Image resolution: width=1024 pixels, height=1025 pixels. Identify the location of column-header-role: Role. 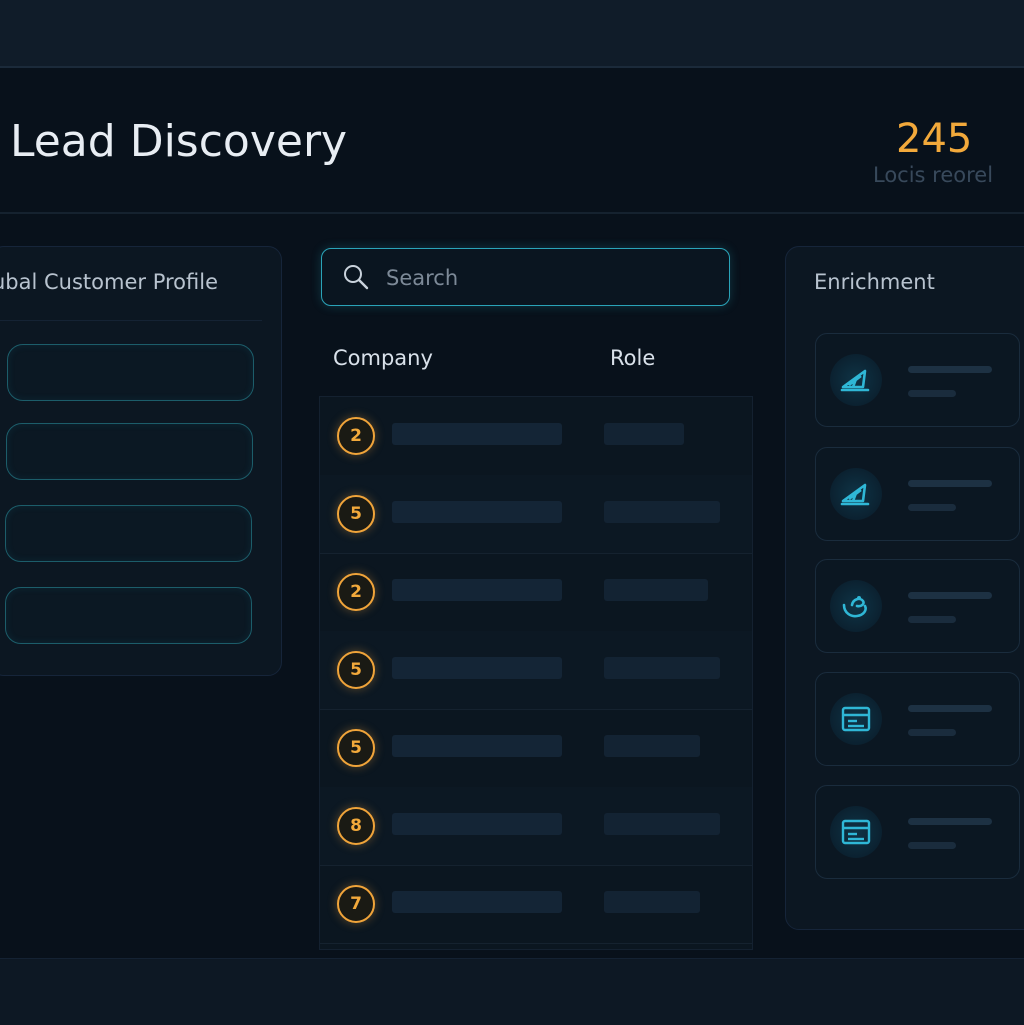
(632, 358).